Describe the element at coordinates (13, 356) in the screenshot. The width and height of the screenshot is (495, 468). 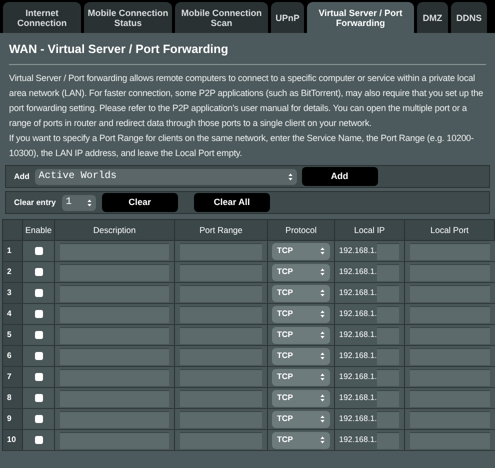
I see `row-number: 6` at that location.